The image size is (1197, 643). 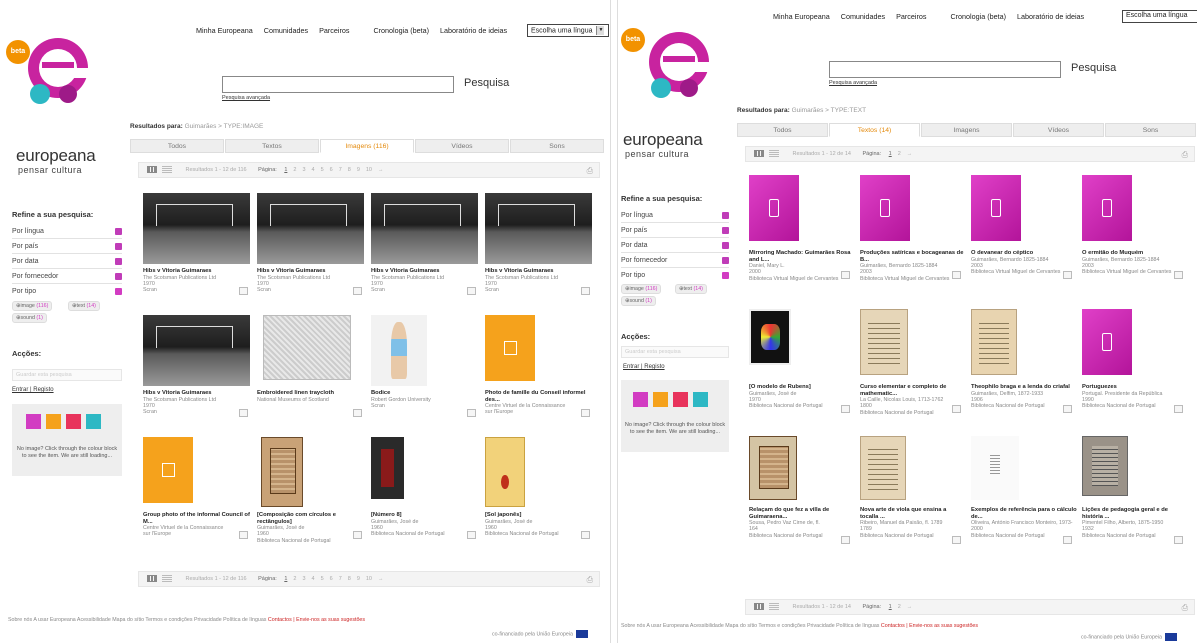 I want to click on facet-data: Por data, so click(x=67, y=262).